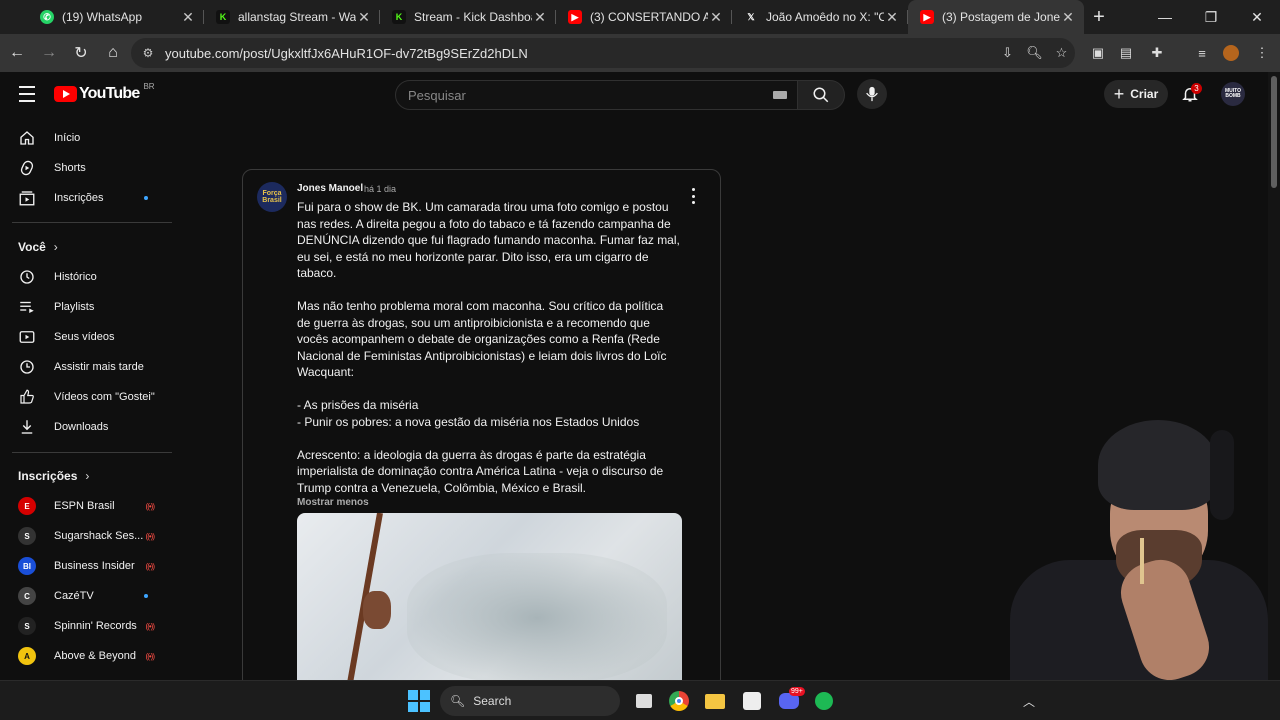  Describe the element at coordinates (1233, 94) in the screenshot. I see `account-avatar: MUITO BOMB` at that location.